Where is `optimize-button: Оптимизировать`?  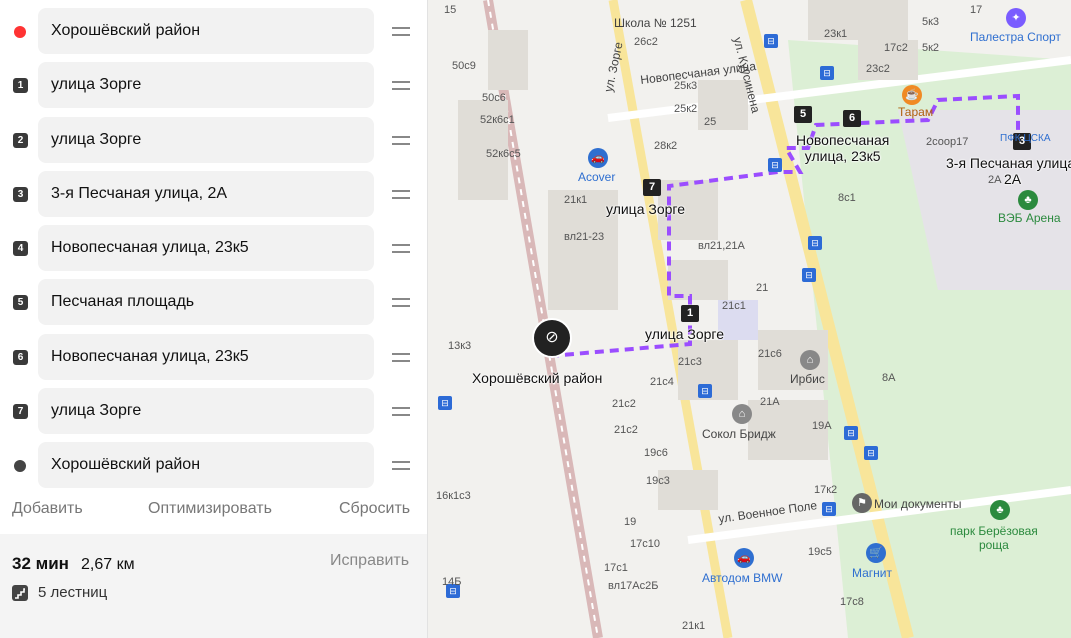
optimize-button: Оптимизировать is located at coordinates (210, 509).